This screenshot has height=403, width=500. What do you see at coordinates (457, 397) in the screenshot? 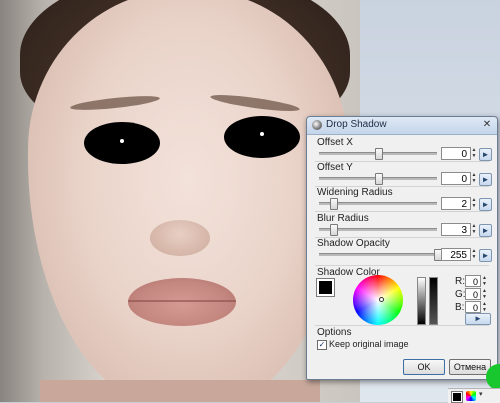
I see `primary-color-swatch` at bounding box center [457, 397].